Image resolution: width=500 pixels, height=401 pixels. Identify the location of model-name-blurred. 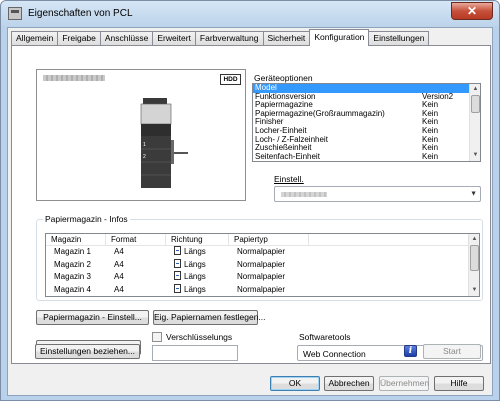
(74, 78).